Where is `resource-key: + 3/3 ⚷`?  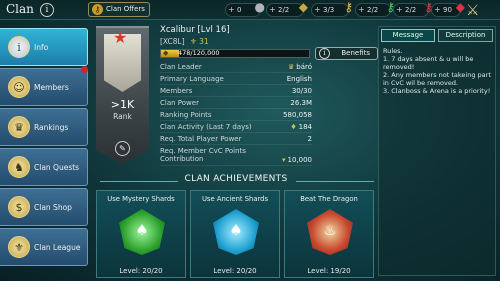 resource-key: + 3/3 ⚷ is located at coordinates (332, 9).